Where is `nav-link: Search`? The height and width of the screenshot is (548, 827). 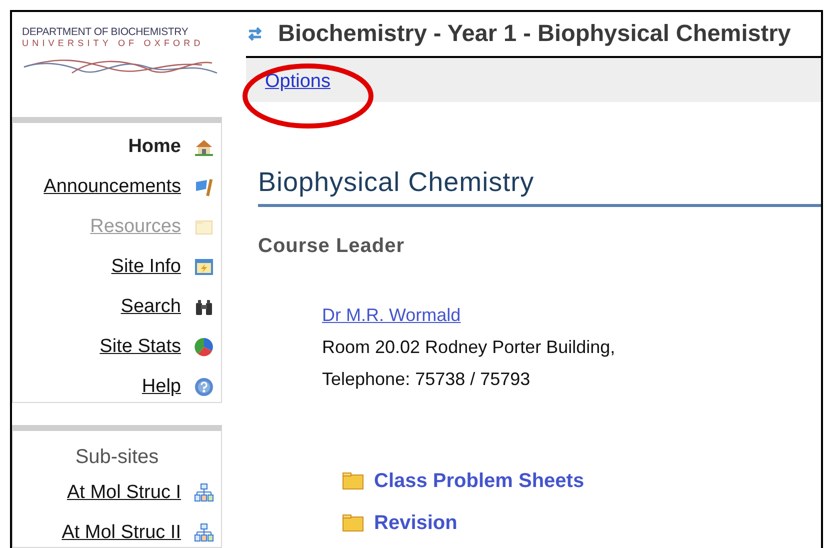 nav-link: Search is located at coordinates (150, 306).